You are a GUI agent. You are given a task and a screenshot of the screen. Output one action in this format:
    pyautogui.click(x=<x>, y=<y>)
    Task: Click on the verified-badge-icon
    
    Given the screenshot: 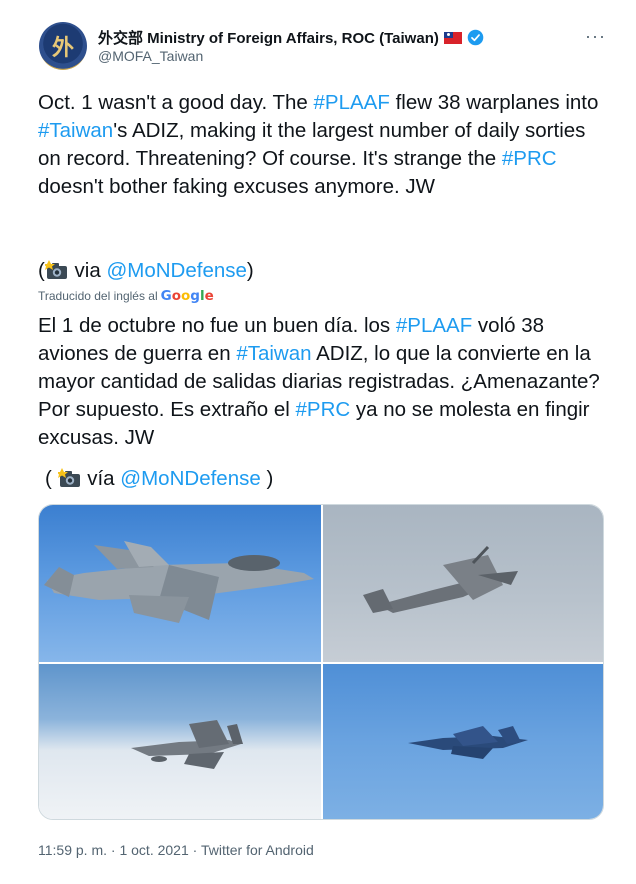 What is the action you would take?
    pyautogui.click(x=475, y=37)
    